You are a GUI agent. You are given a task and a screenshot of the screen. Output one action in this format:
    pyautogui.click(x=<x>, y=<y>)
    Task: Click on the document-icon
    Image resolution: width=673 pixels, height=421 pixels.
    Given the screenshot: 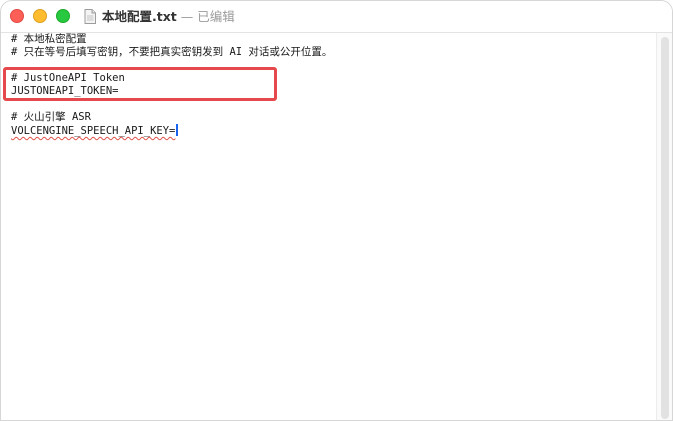 What is the action you would take?
    pyautogui.click(x=90, y=16)
    